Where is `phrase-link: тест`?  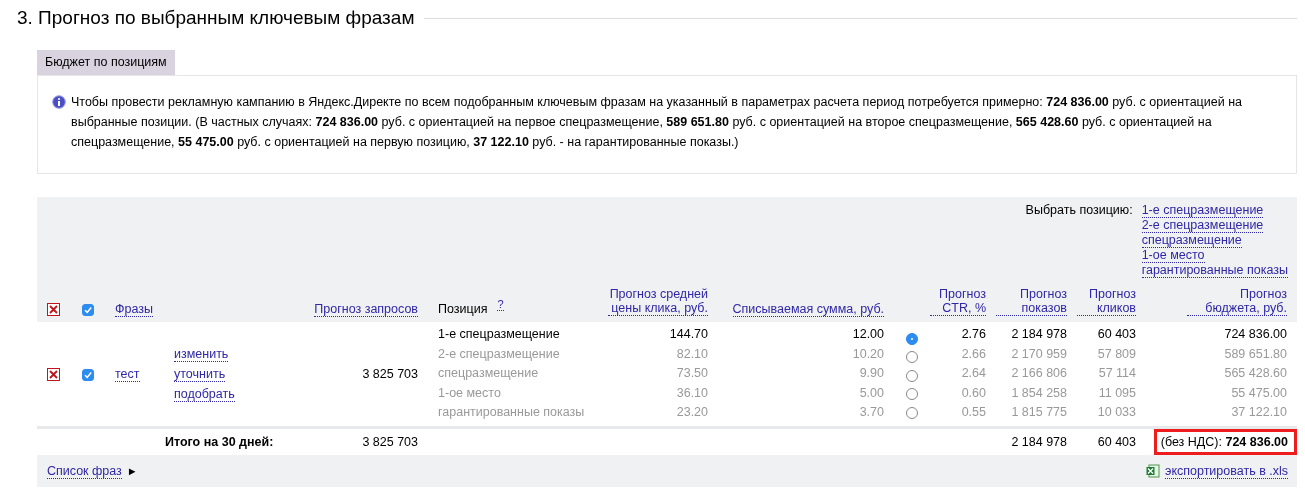
phrase-link: тест is located at coordinates (127, 374).